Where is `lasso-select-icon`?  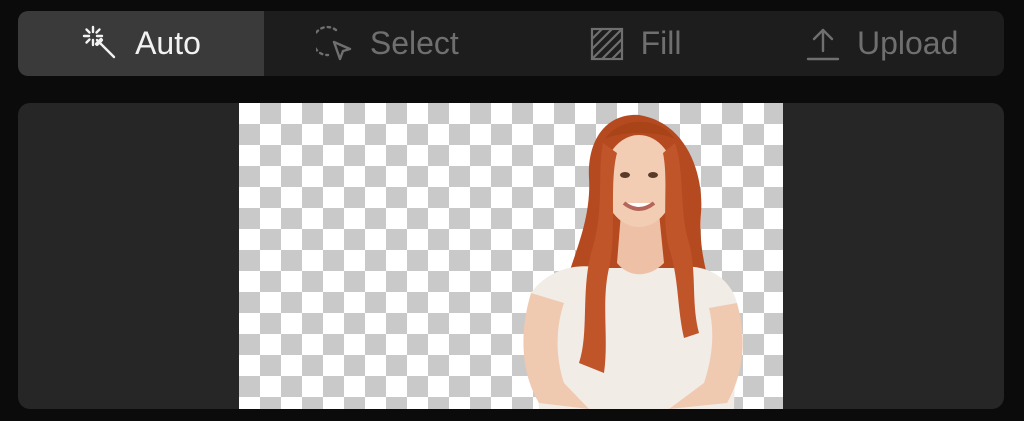 lasso-select-icon is located at coordinates (335, 44).